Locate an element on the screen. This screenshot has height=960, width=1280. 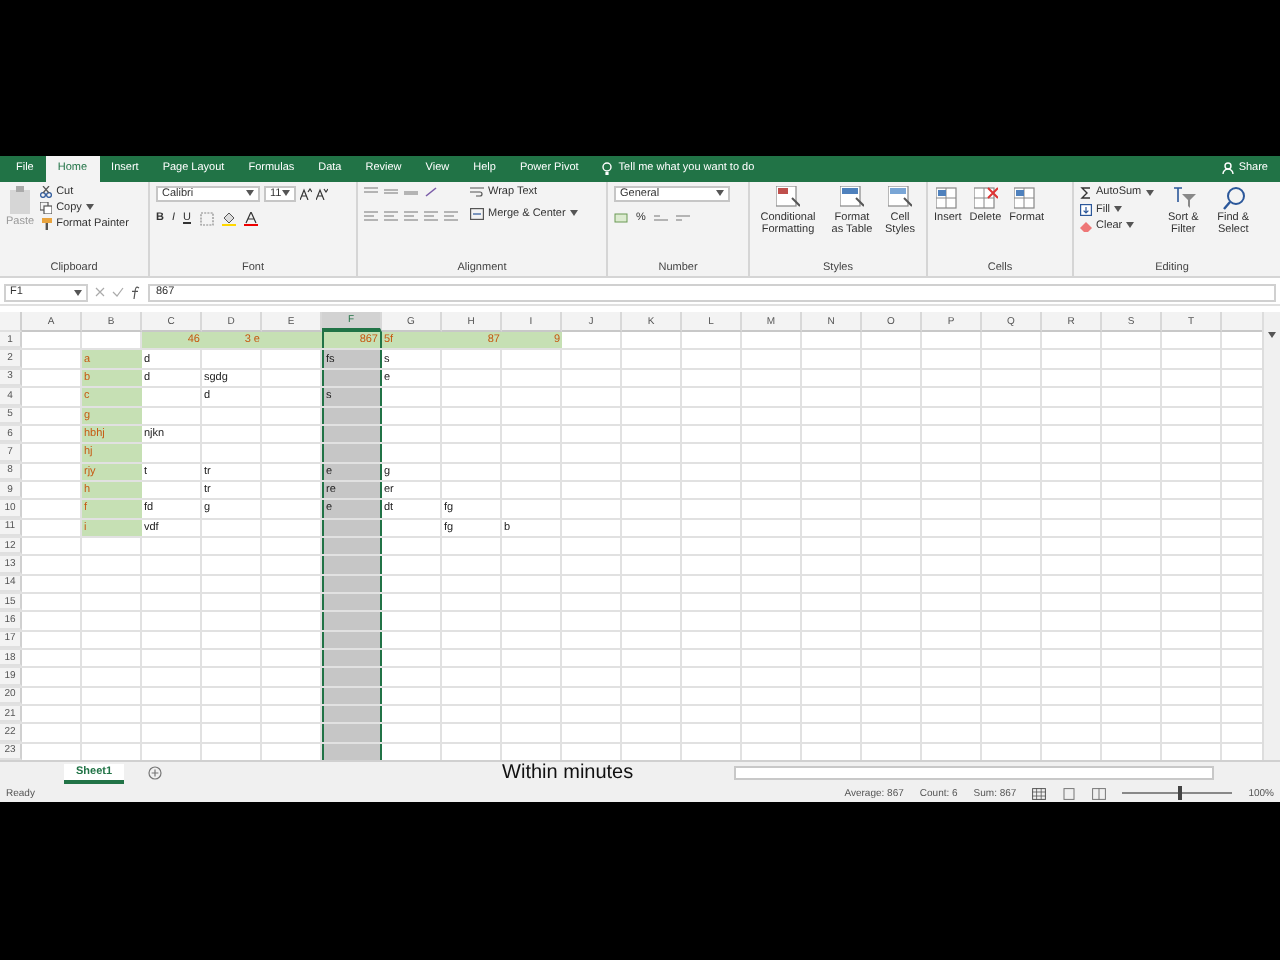
scissors-icon is located at coordinates (46, 191).